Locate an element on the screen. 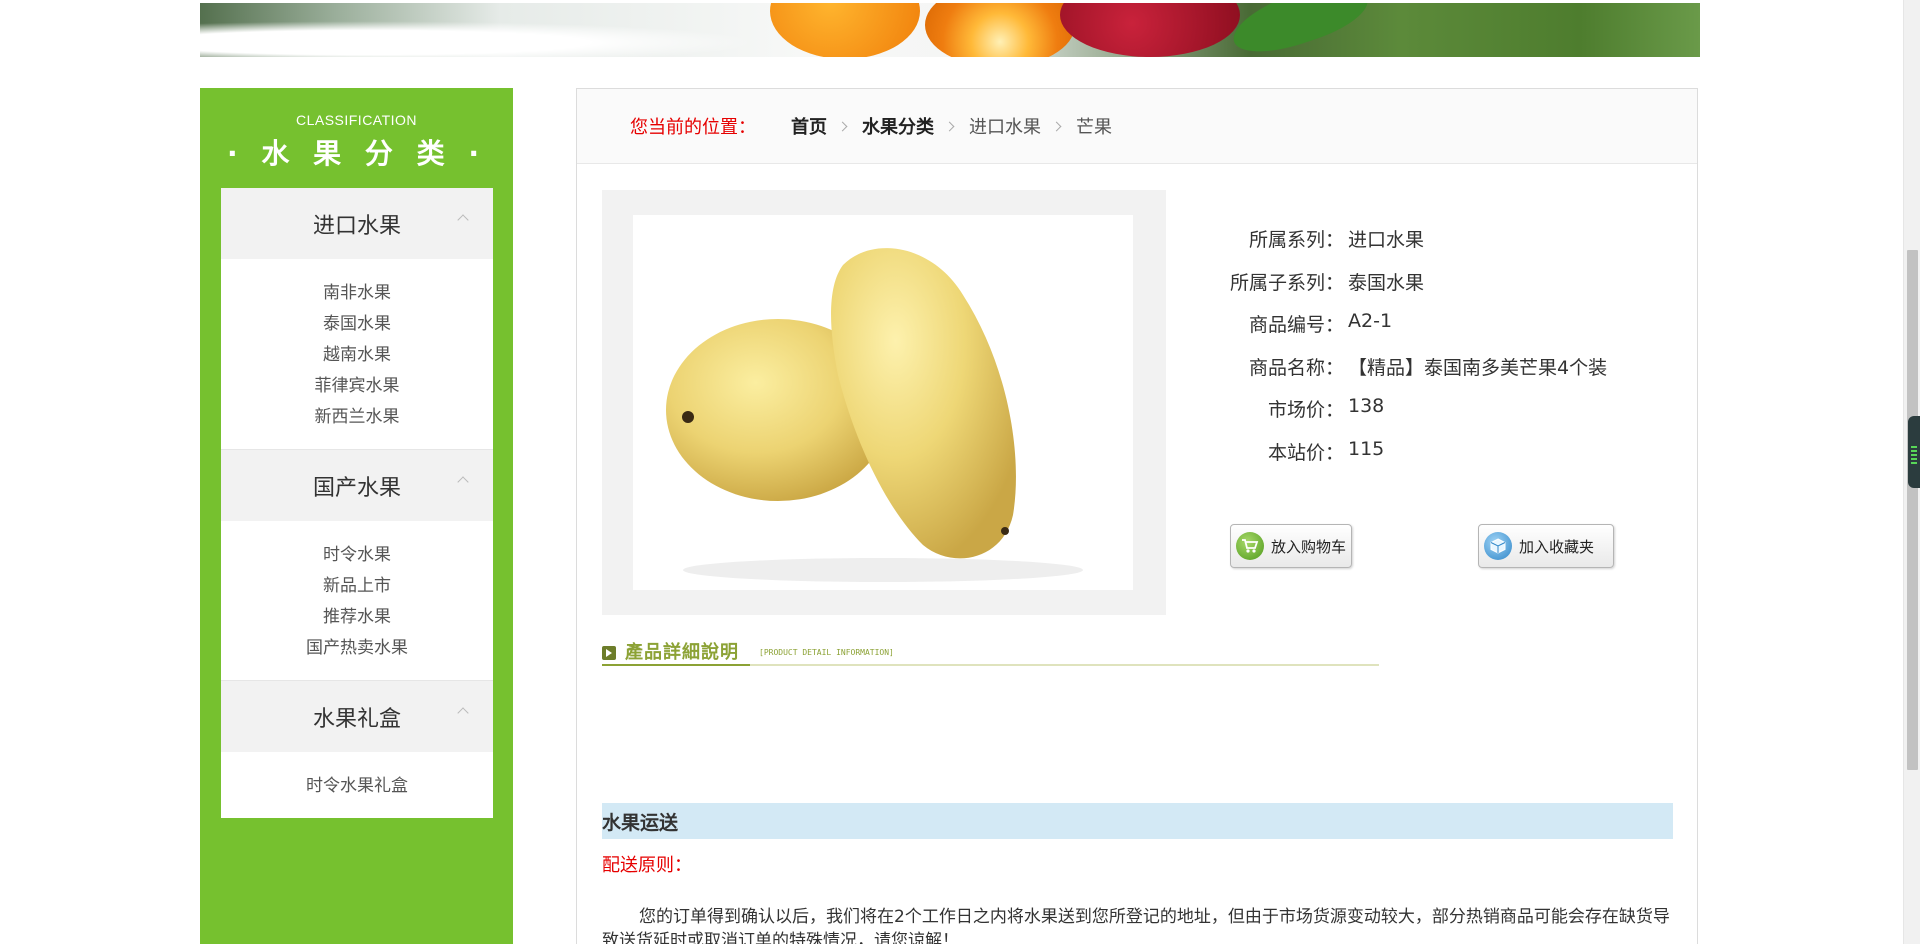 The image size is (1920, 944). product-image is located at coordinates (883, 402).